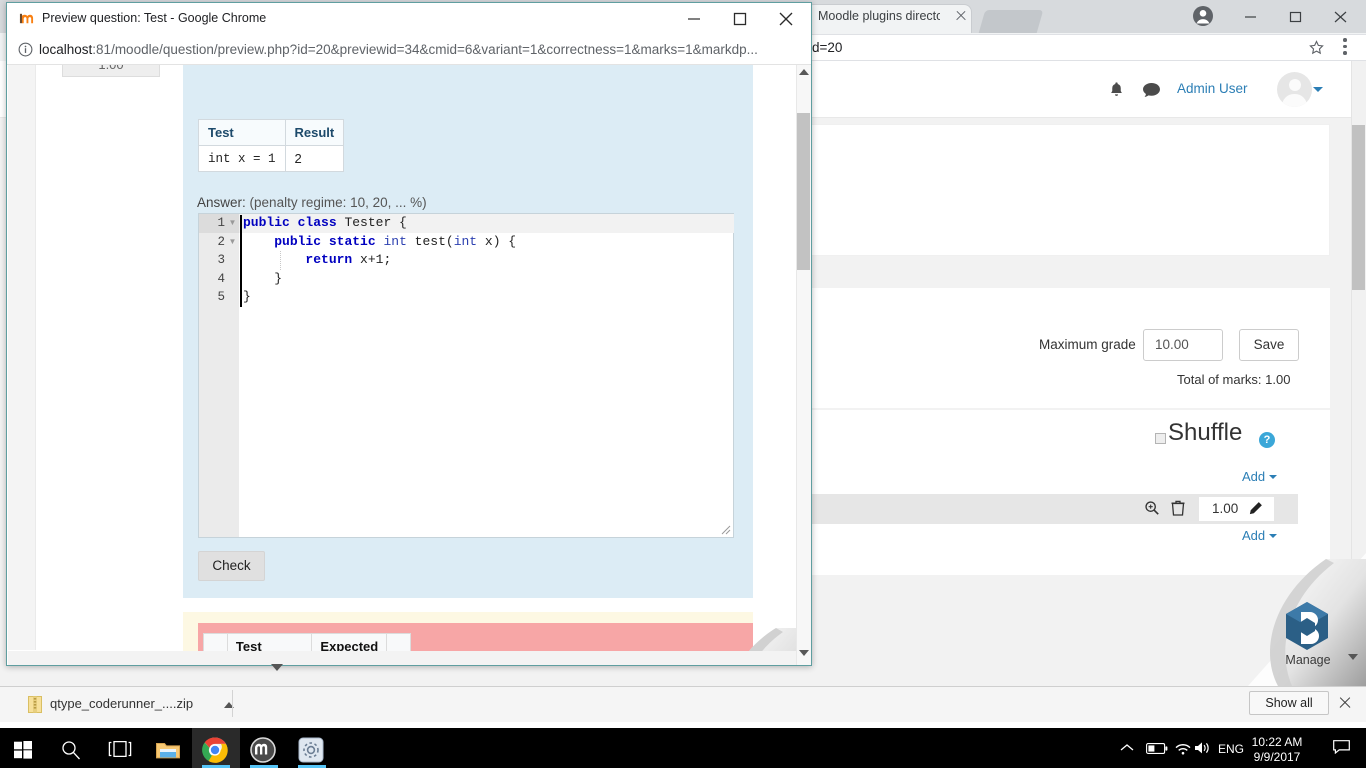  I want to click on page-left-gutter, so click(22, 357).